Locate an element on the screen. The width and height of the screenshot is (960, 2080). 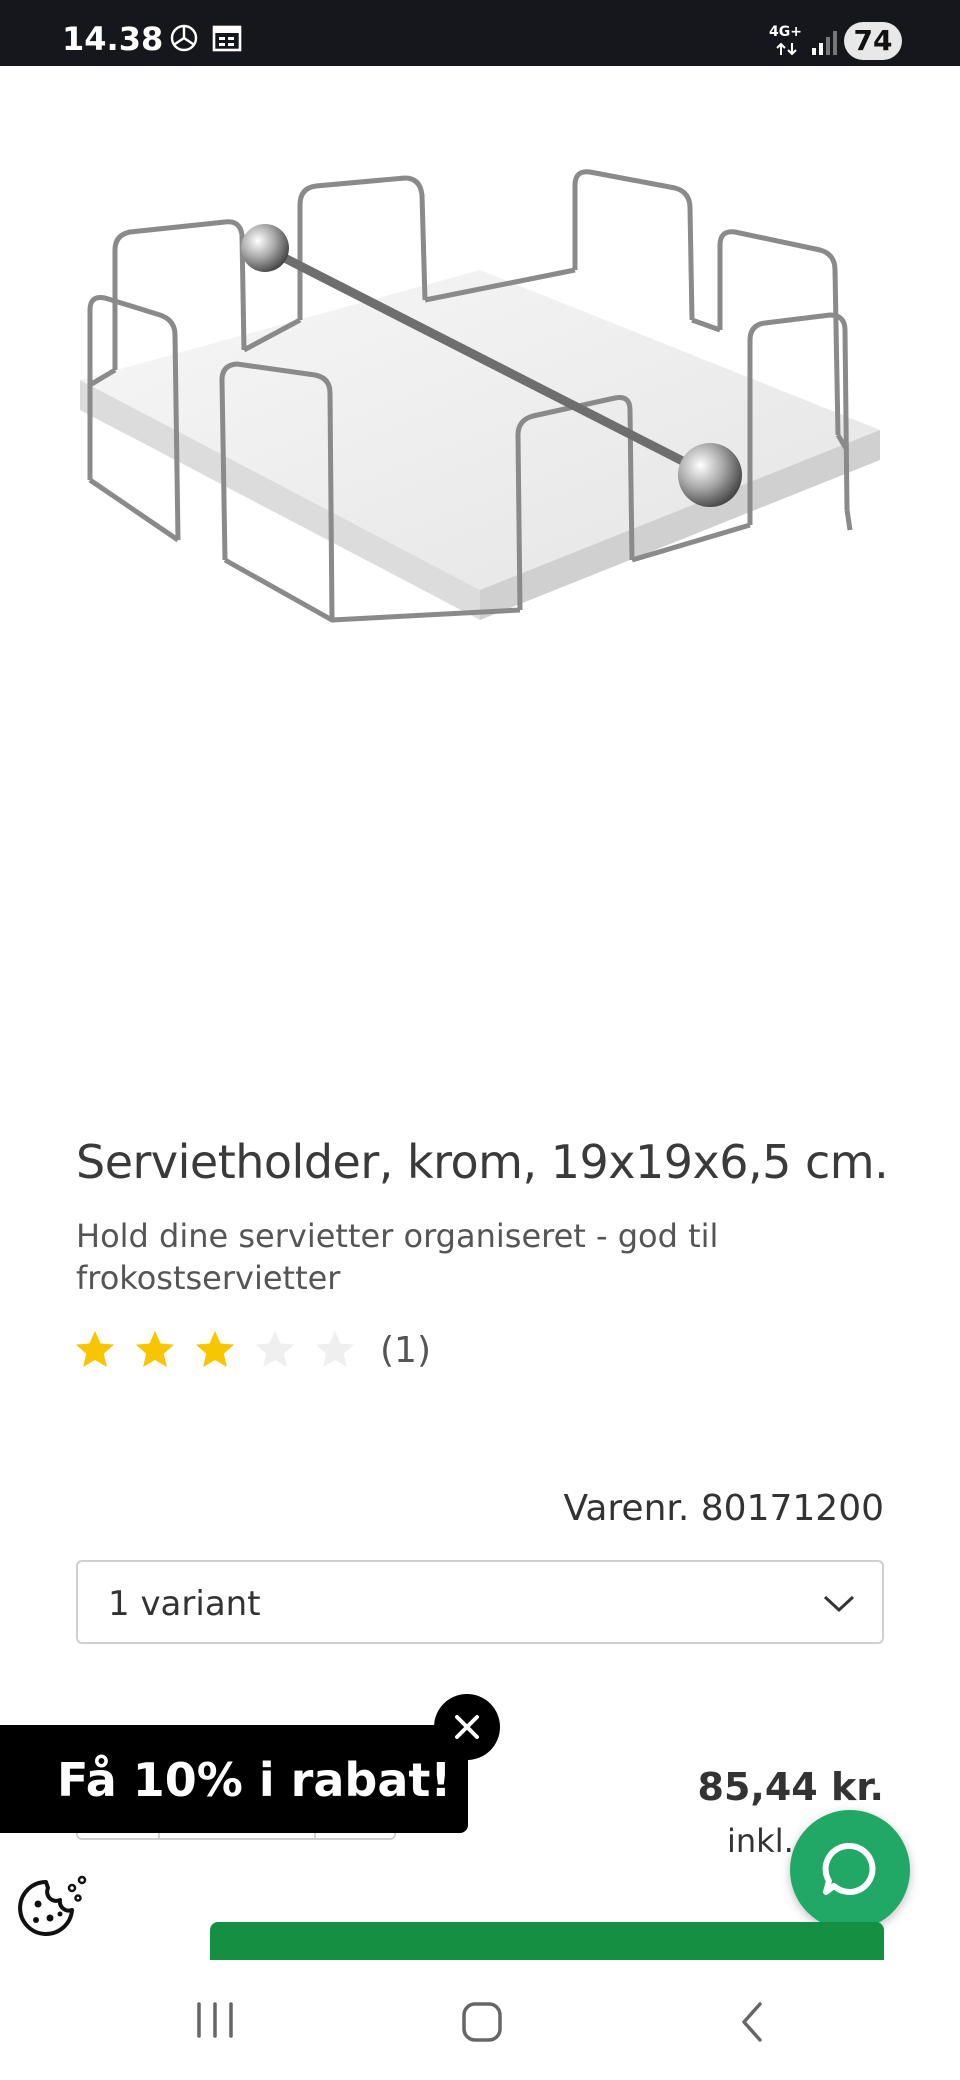
variant-select: 1 variant is located at coordinates (480, 1602).